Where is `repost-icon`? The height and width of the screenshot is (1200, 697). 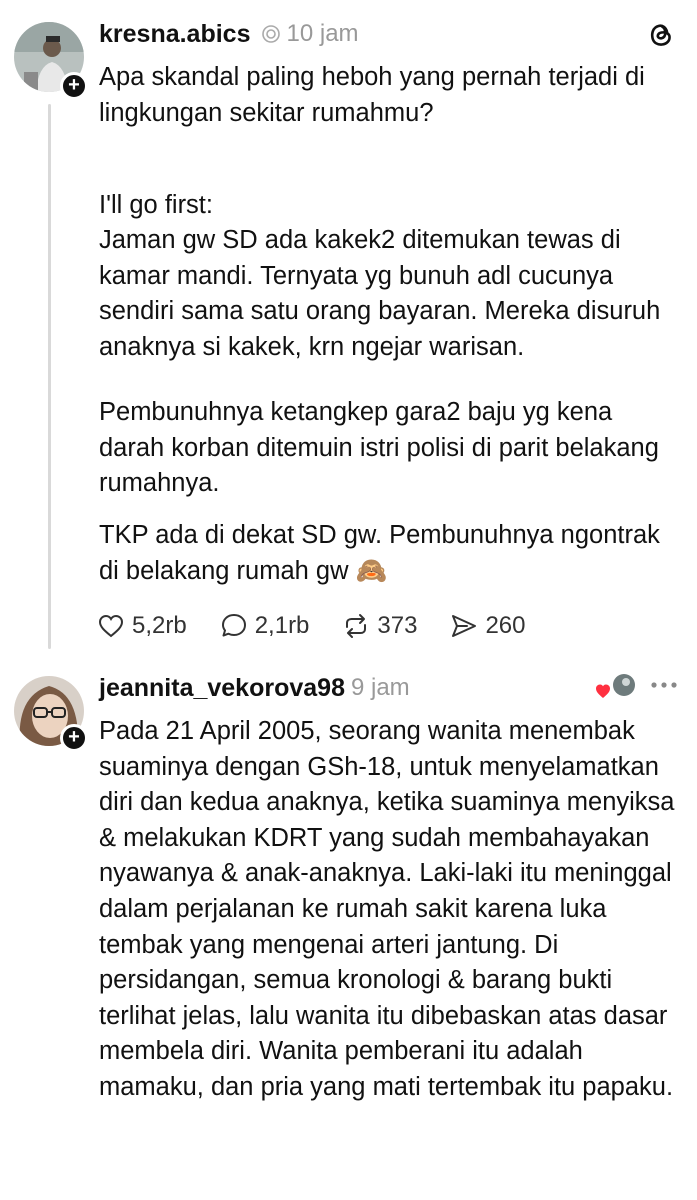 repost-icon is located at coordinates (356, 626).